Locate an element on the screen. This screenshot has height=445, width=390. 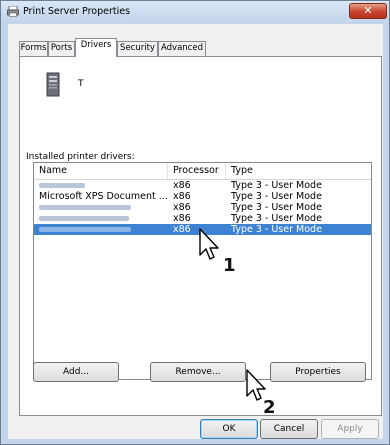
step-number-2: 2 is located at coordinates (269, 407).